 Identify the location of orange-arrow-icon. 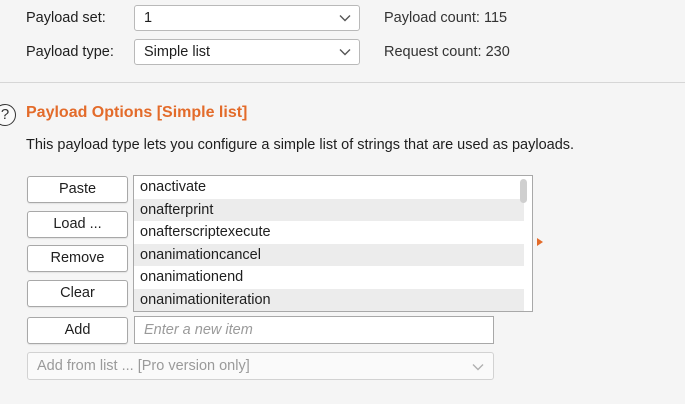
(540, 242).